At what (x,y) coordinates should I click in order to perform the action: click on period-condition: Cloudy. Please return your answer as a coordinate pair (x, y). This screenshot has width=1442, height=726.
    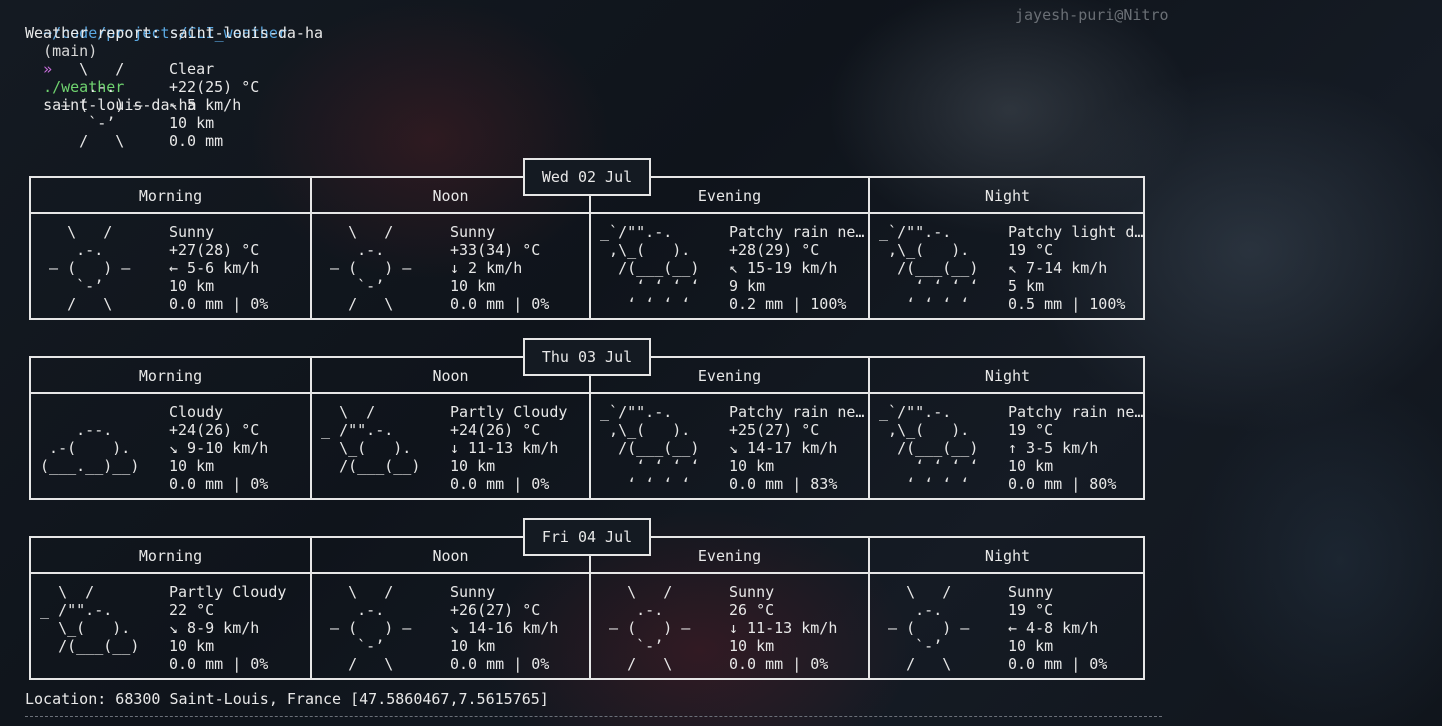
    Looking at the image, I should click on (196, 412).